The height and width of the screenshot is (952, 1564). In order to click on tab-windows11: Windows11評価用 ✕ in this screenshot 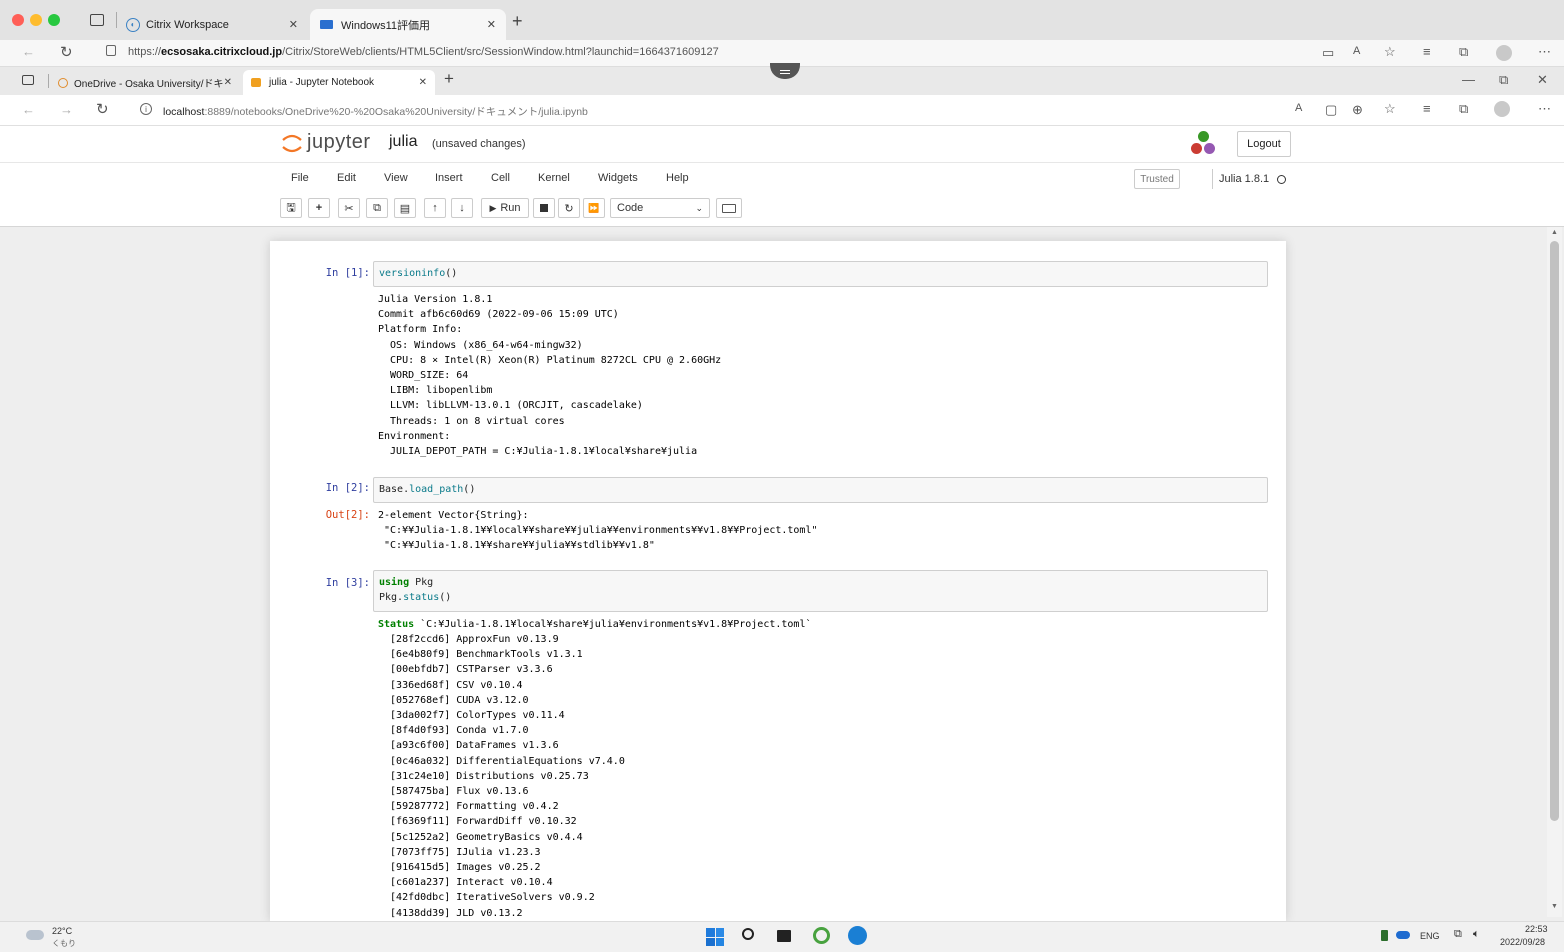, I will do `click(408, 24)`.